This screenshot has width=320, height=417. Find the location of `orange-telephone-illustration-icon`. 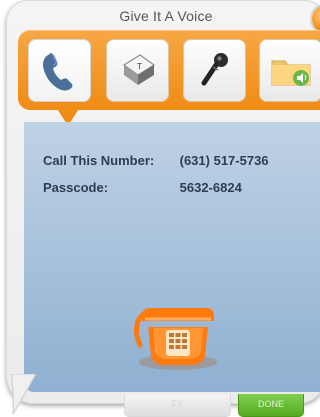

orange-telephone-illustration-icon is located at coordinates (175, 339).